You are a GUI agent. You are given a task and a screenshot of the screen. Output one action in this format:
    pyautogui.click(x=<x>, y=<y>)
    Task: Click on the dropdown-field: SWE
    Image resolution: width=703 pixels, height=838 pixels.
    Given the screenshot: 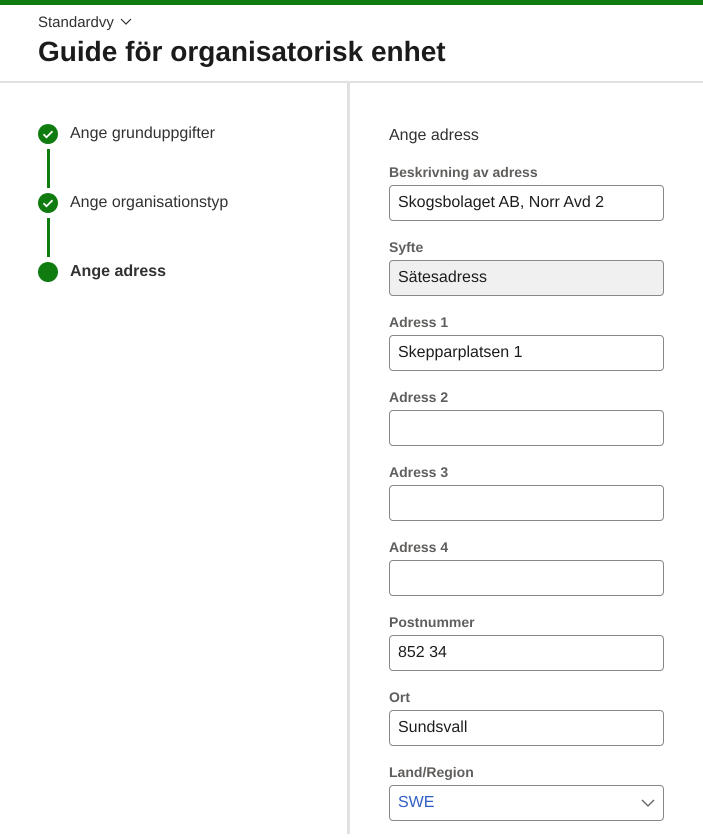 What is the action you would take?
    pyautogui.click(x=526, y=803)
    